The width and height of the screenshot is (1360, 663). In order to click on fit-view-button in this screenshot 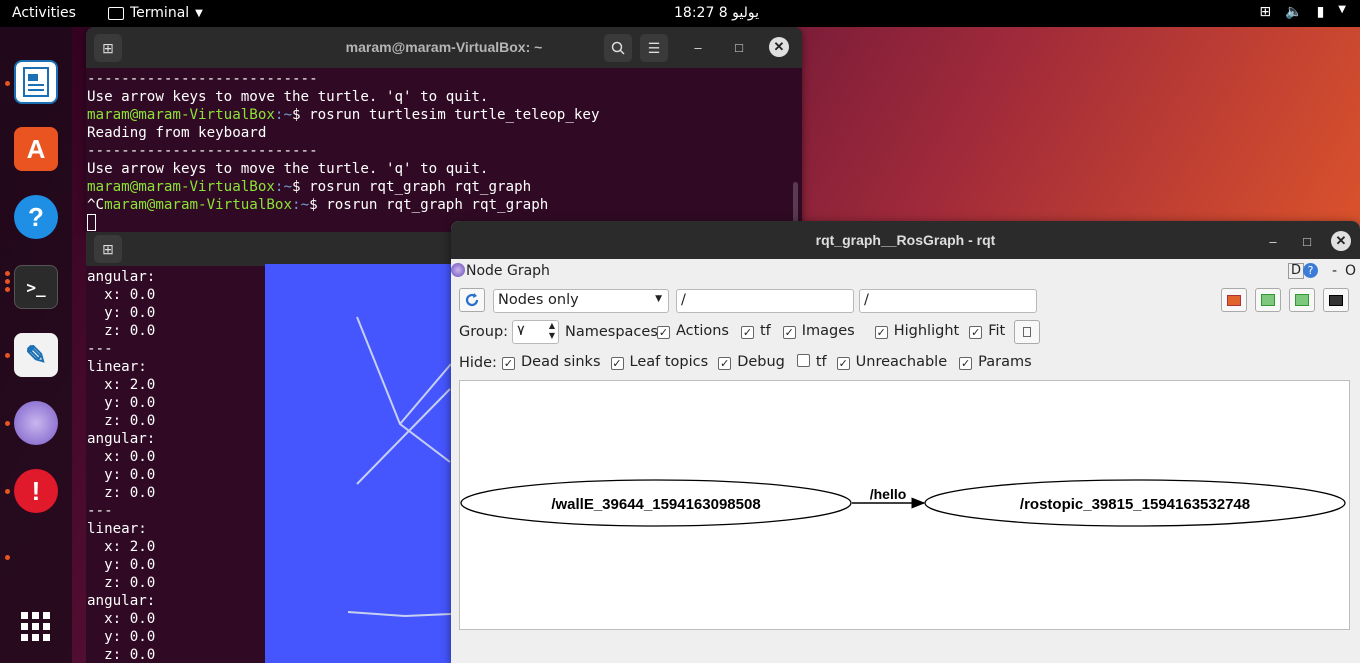, I will do `click(1027, 332)`.